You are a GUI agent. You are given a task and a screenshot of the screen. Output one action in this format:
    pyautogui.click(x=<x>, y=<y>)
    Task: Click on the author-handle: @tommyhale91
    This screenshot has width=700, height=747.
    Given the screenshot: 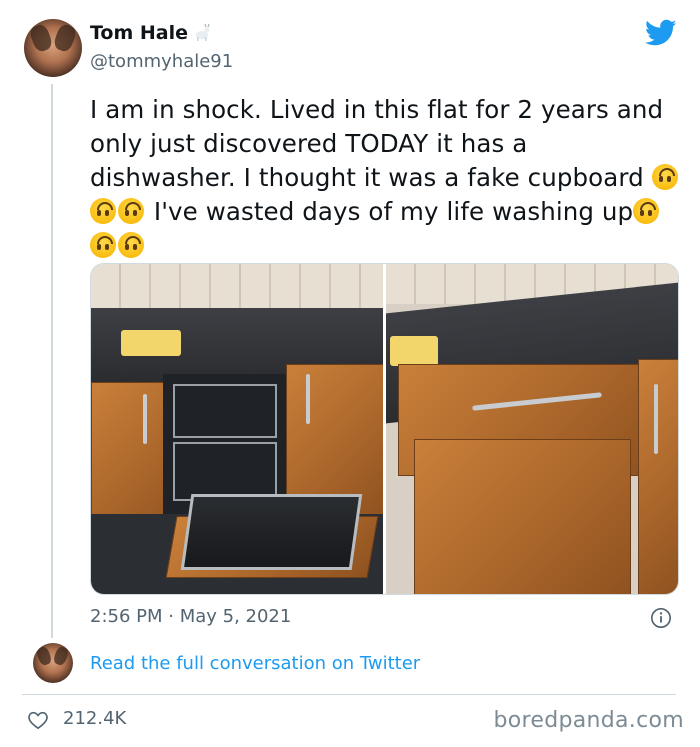 What is the action you would take?
    pyautogui.click(x=161, y=61)
    